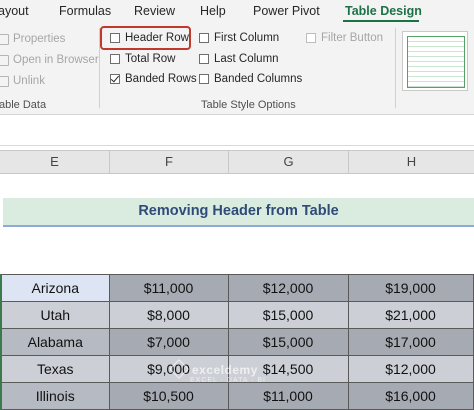  I want to click on banded-columns-option: Banded Columns, so click(250, 79).